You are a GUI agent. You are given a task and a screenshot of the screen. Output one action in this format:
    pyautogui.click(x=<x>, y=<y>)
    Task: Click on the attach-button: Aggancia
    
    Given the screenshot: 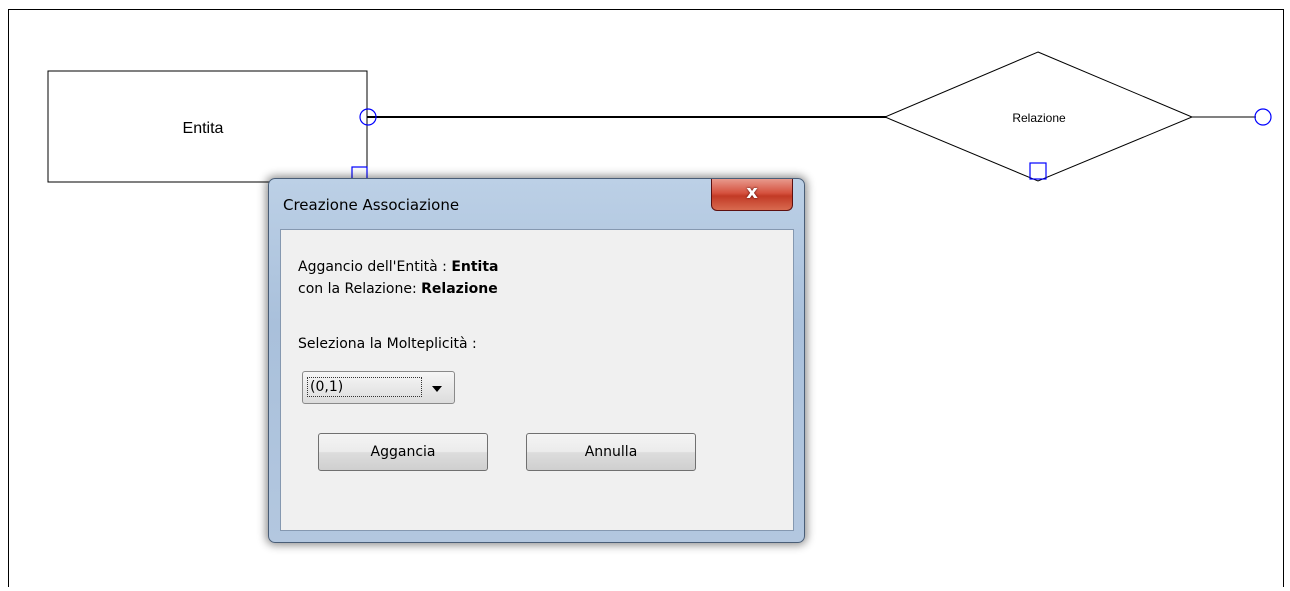 What is the action you would take?
    pyautogui.click(x=403, y=452)
    